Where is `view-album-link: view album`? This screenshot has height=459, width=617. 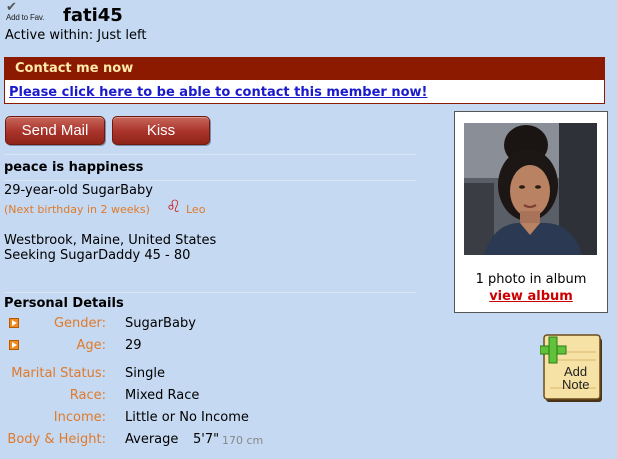 view-album-link: view album is located at coordinates (531, 296).